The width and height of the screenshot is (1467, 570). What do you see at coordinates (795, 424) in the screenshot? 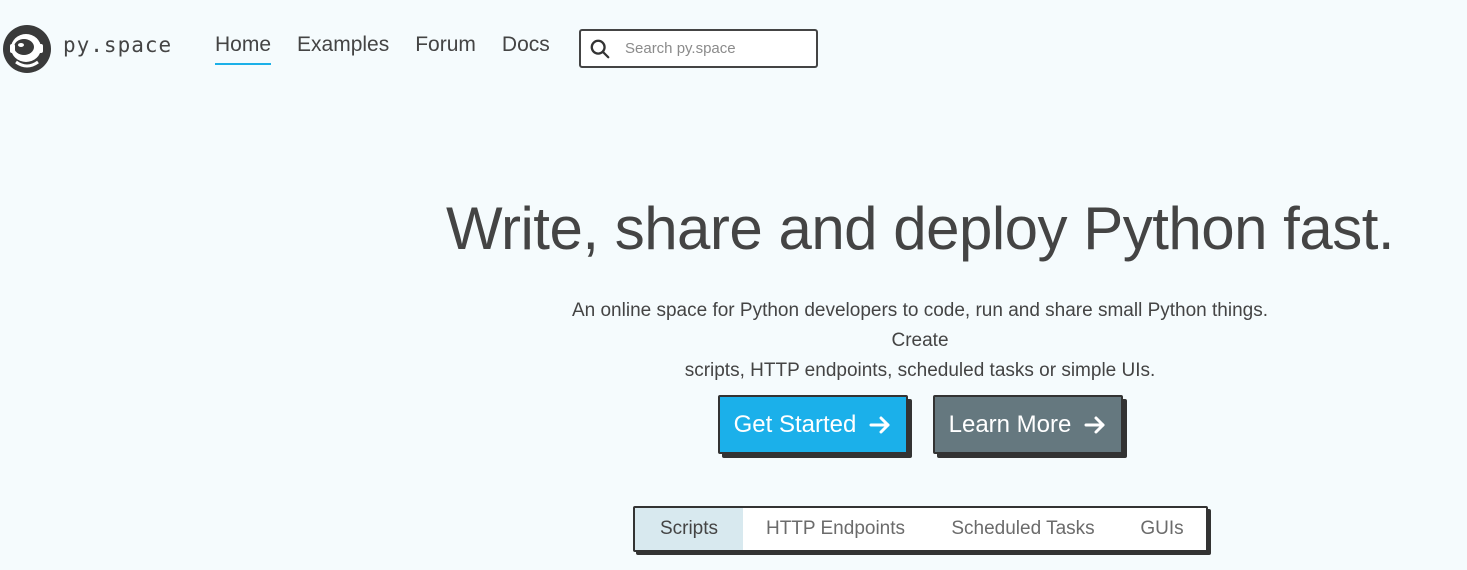
I see `get-started-label: Get Started` at bounding box center [795, 424].